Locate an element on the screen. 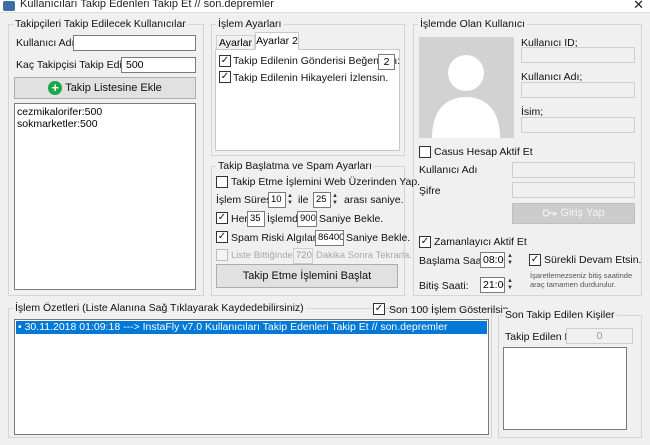 This screenshot has width=650, height=445. spy-password-field is located at coordinates (573, 190).